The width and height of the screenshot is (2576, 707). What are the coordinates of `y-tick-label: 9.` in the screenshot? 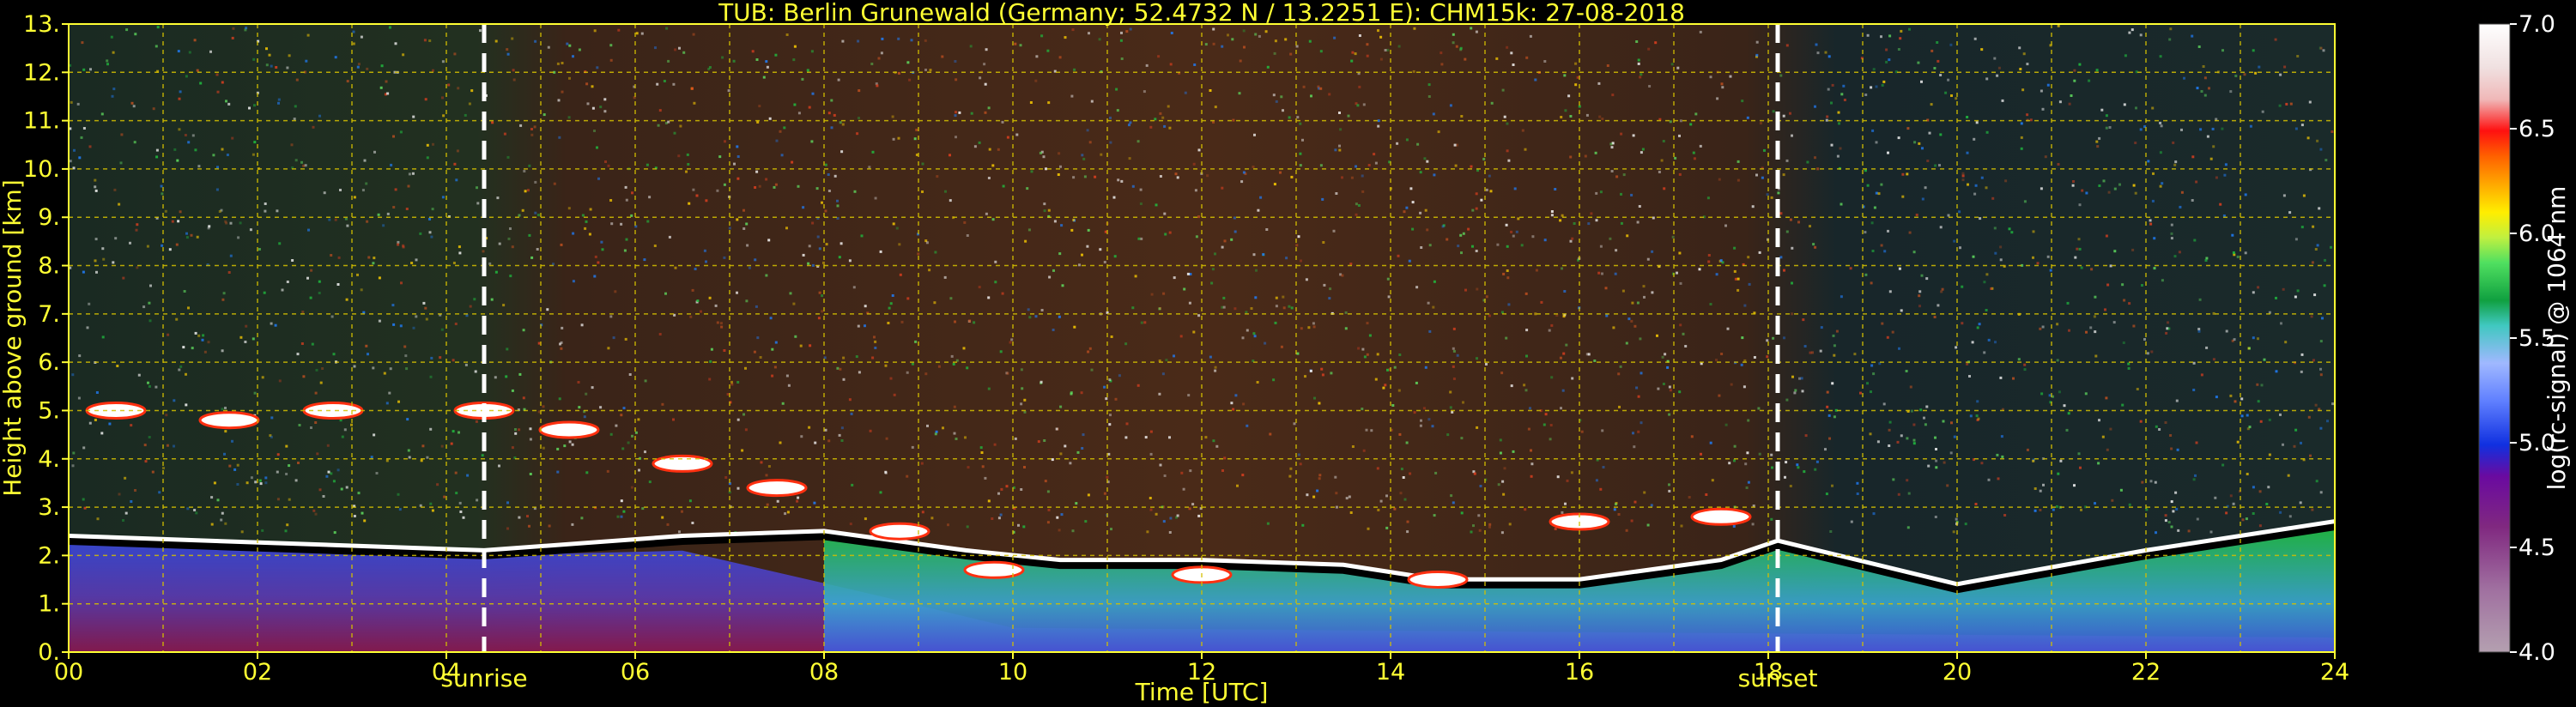 It's located at (49, 217).